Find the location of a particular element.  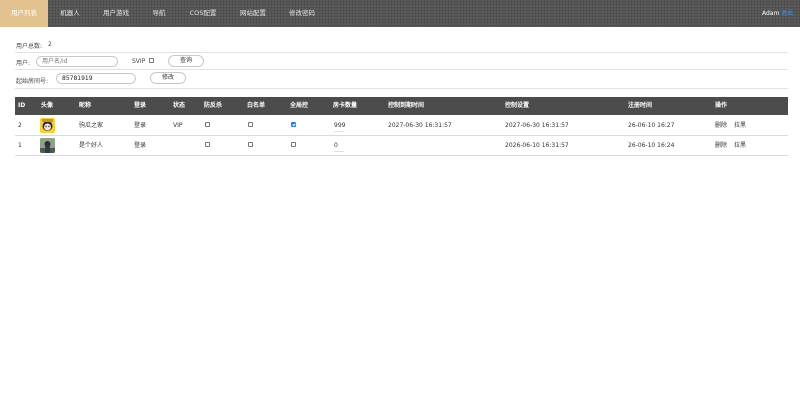

cell-room-cards: 0 is located at coordinates (336, 145).